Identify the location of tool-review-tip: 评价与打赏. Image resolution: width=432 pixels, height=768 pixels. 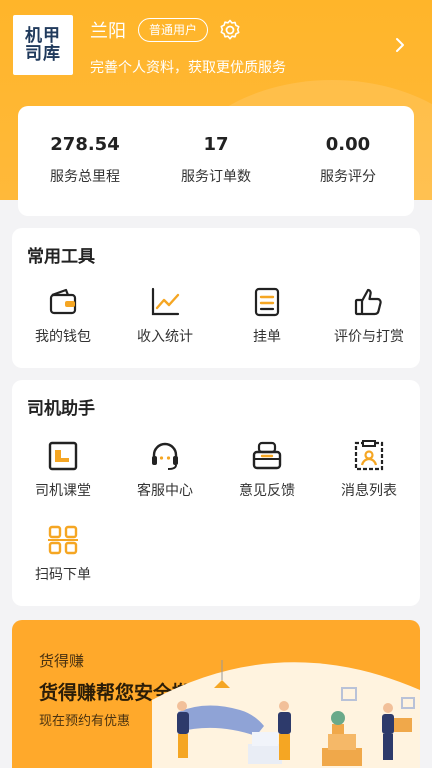
(369, 316).